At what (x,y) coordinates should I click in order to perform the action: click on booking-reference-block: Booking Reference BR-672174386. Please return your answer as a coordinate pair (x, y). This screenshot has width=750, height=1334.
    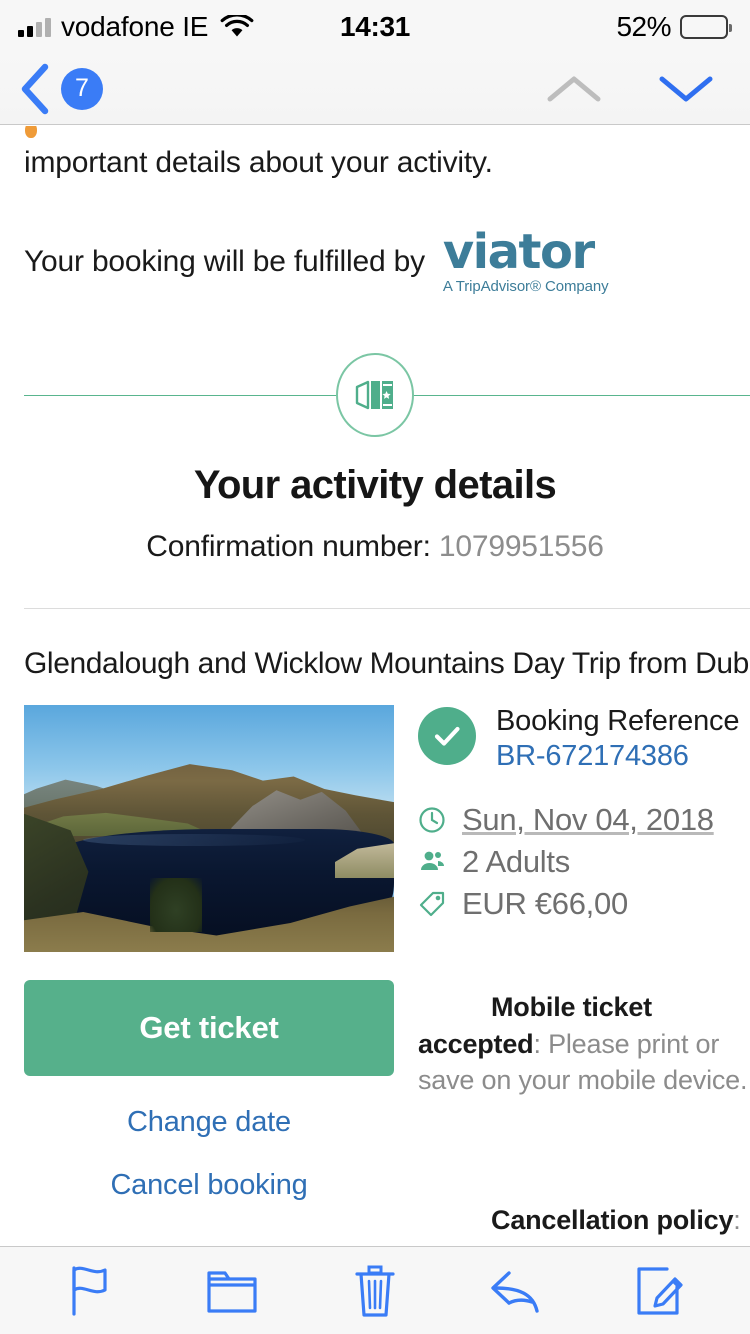
    Looking at the image, I should click on (617, 740).